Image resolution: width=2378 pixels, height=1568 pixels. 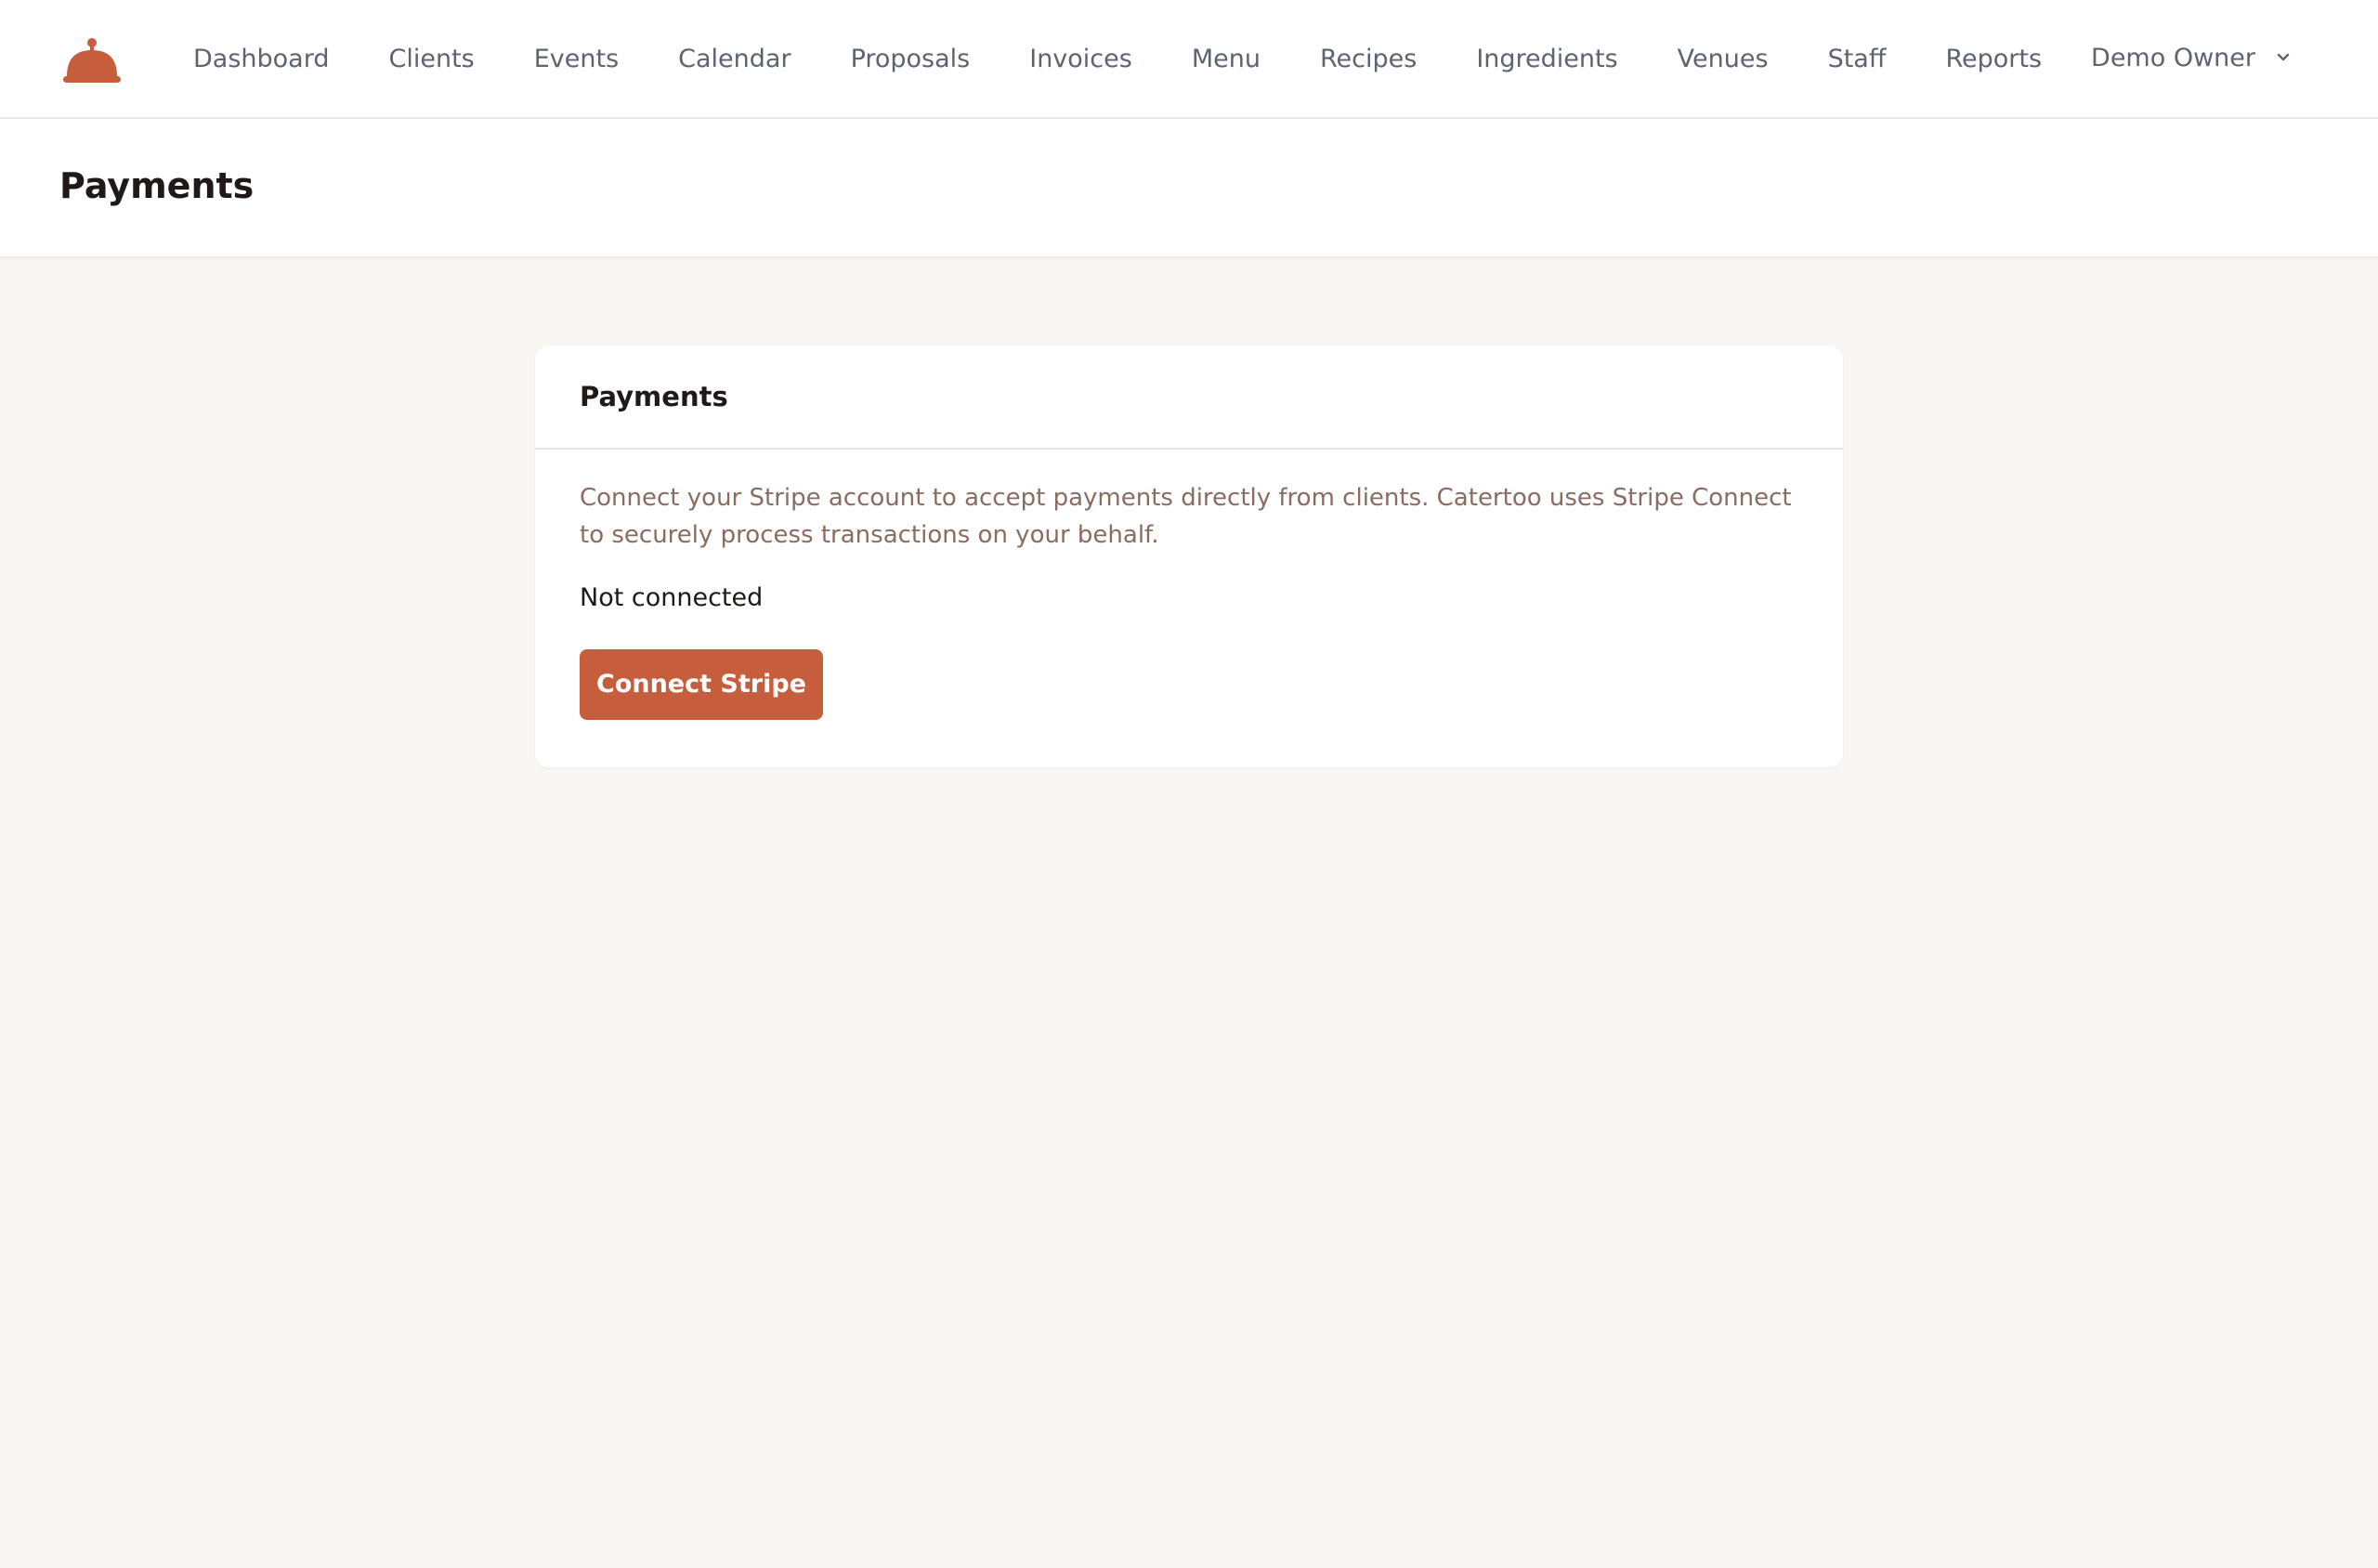 What do you see at coordinates (672, 597) in the screenshot?
I see `connection-status: Not connected` at bounding box center [672, 597].